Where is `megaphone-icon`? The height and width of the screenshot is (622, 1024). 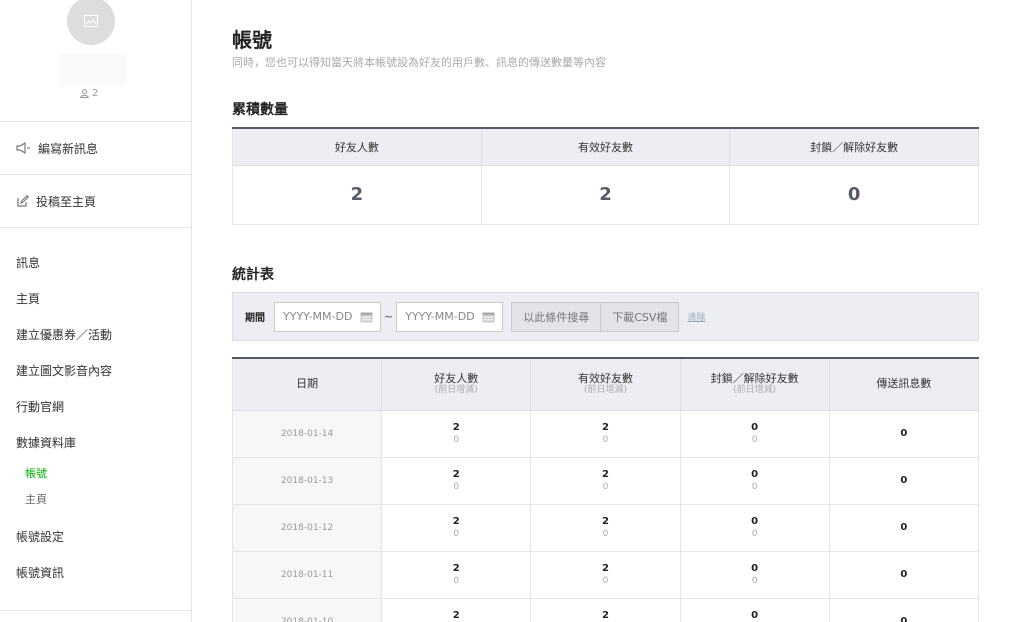
megaphone-icon is located at coordinates (23, 148).